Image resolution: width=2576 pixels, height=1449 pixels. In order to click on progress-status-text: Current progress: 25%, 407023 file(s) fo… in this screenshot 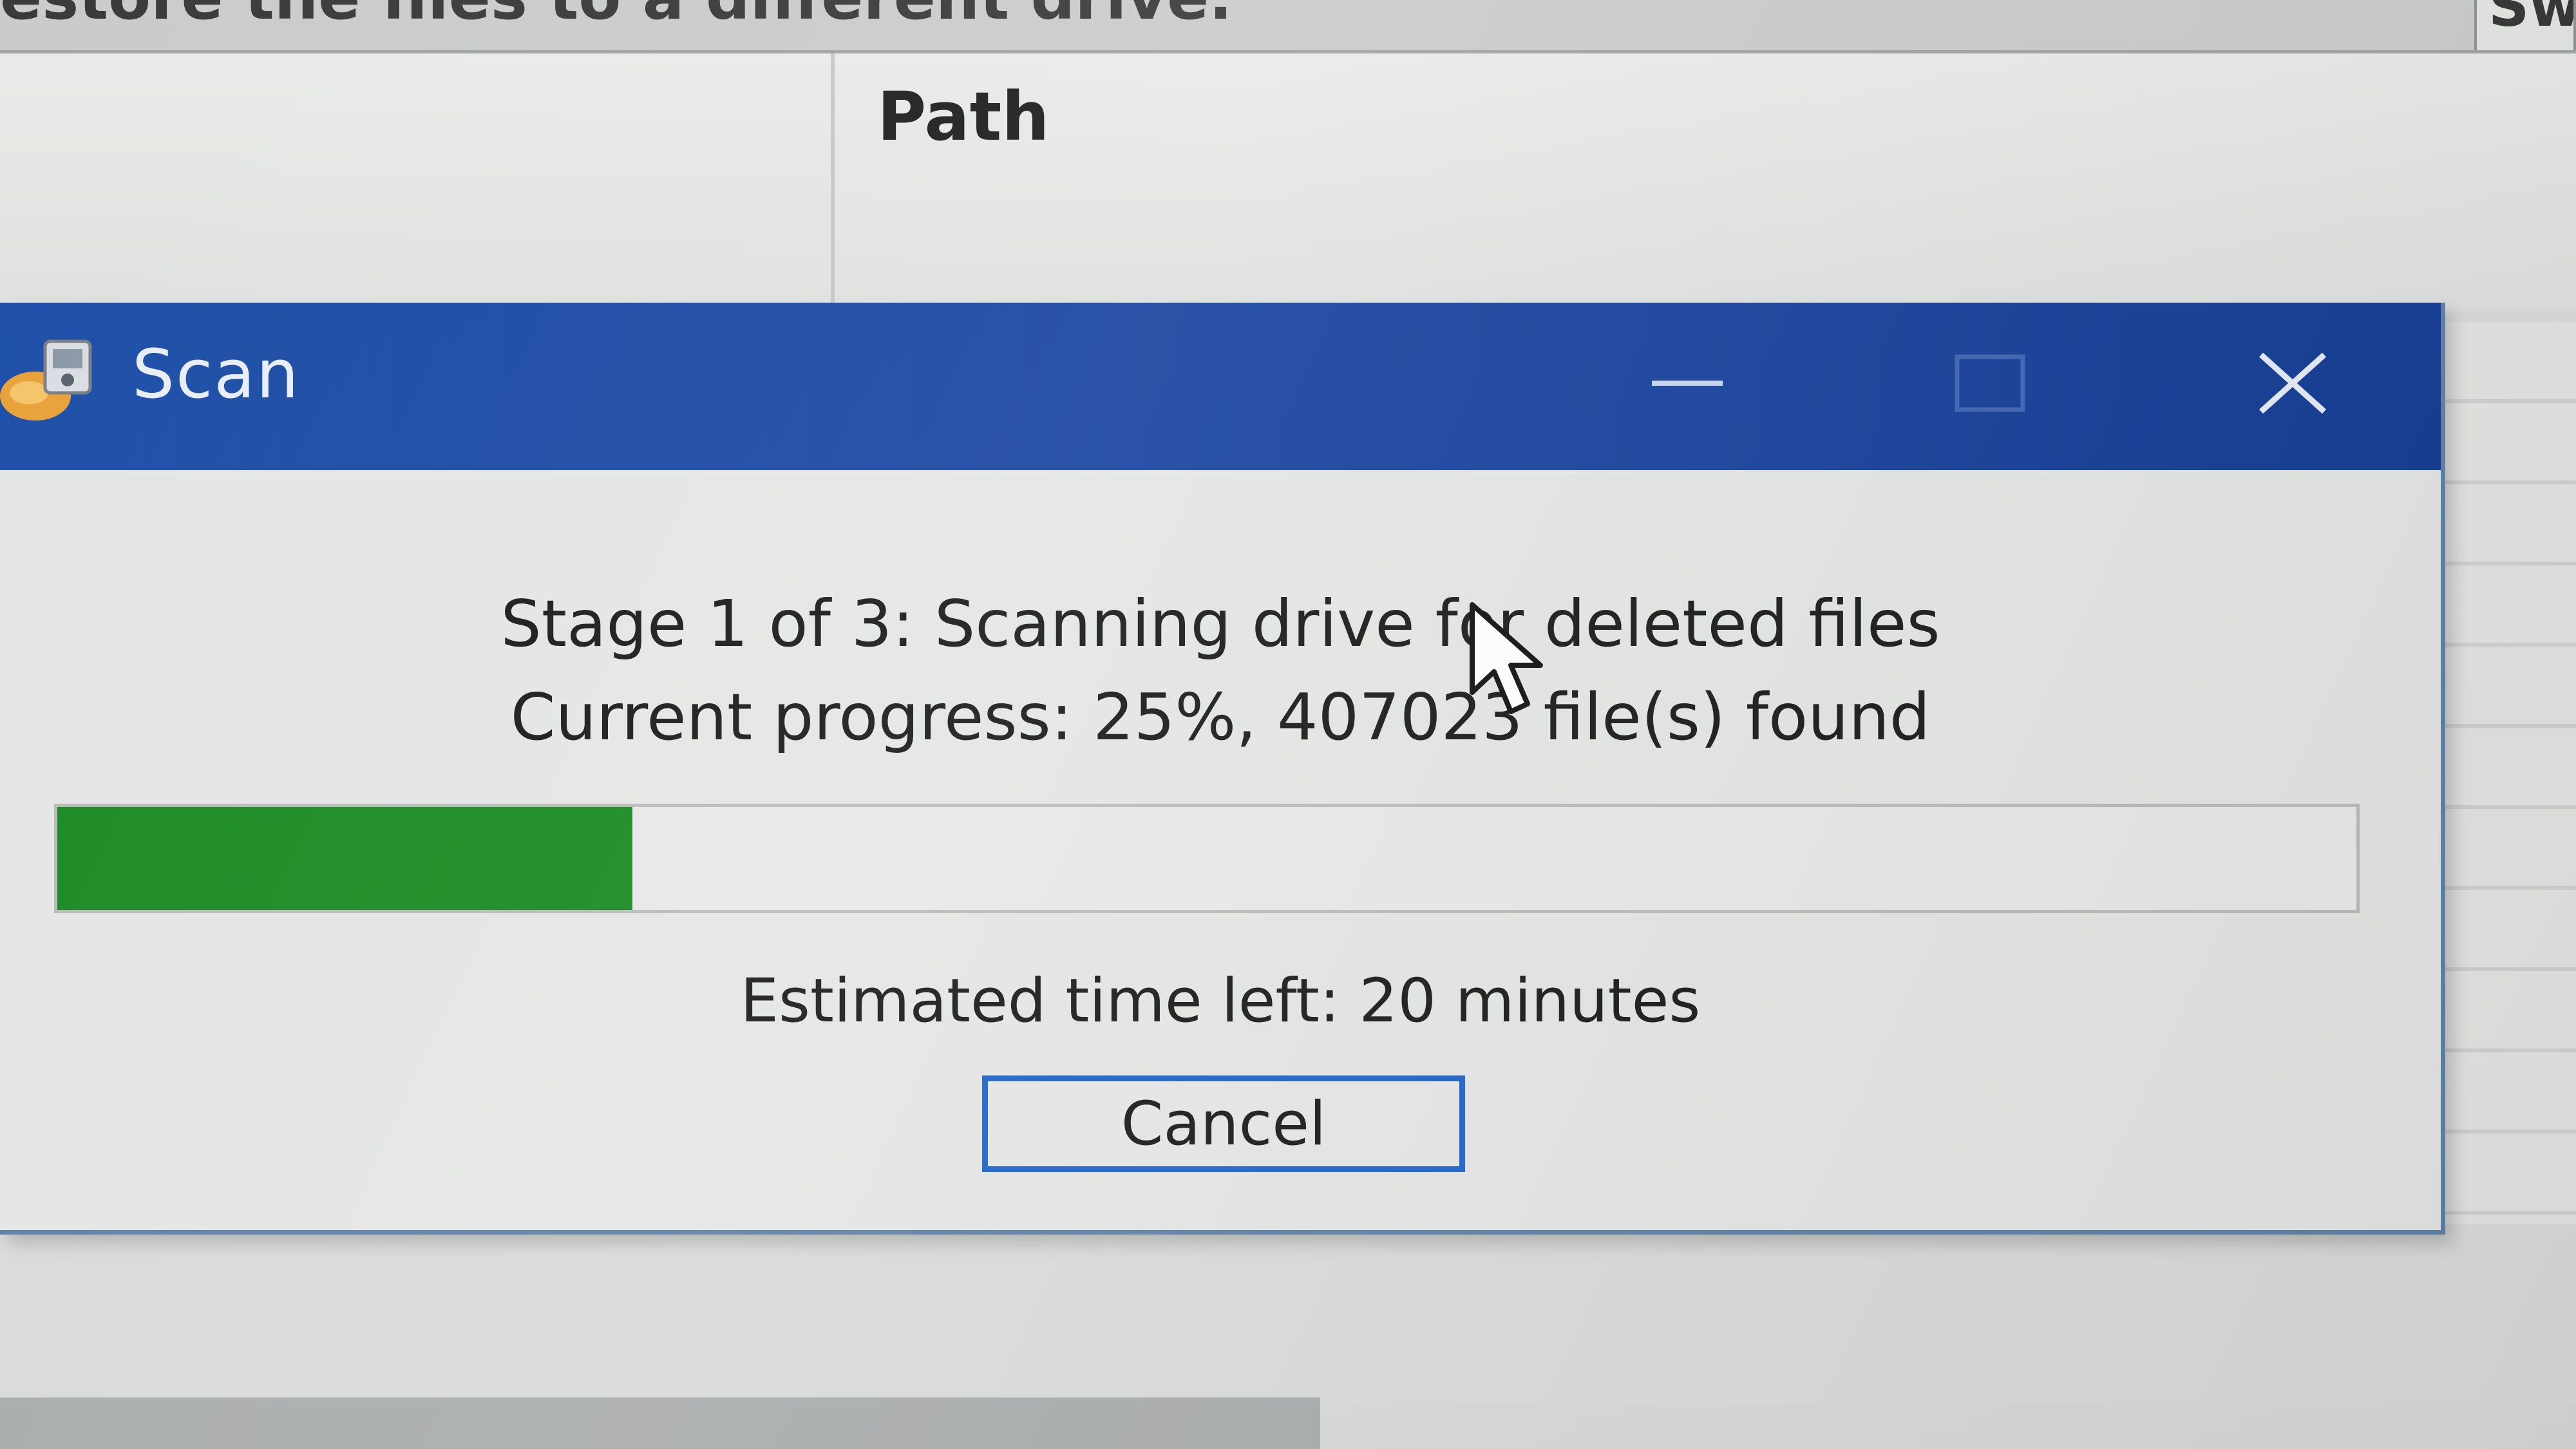, I will do `click(1221, 717)`.